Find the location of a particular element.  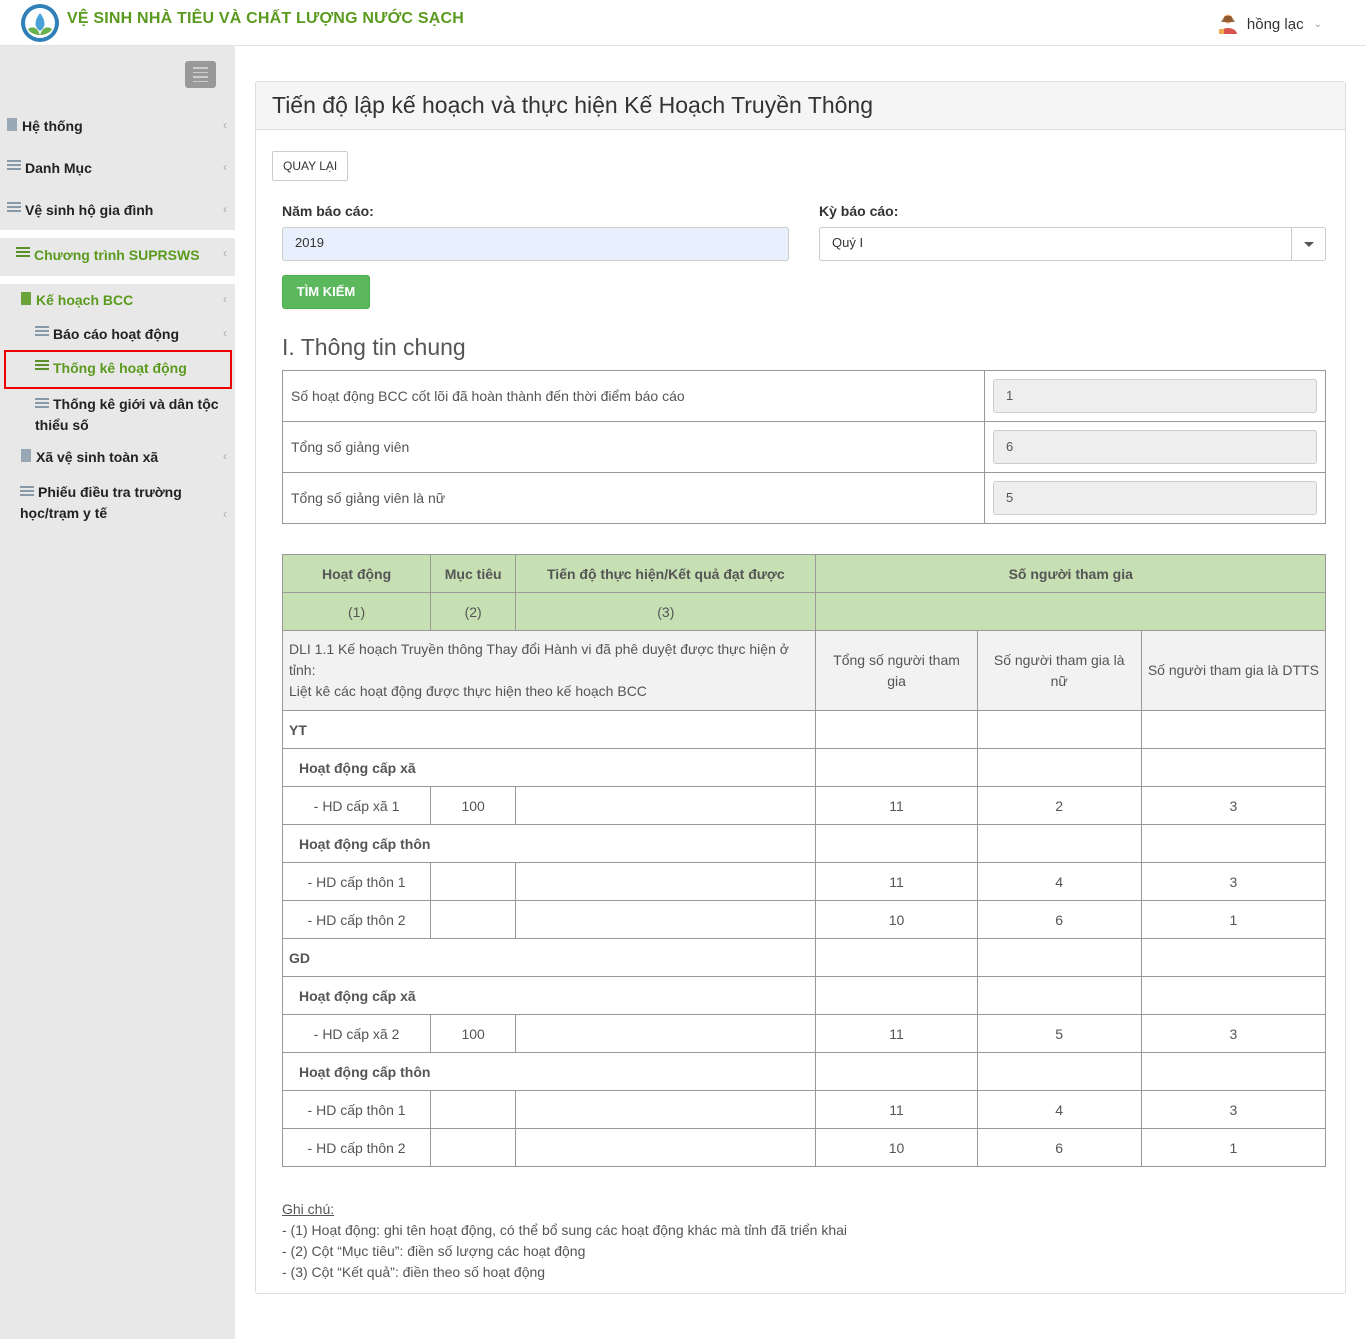

group-row: YT is located at coordinates (804, 729).